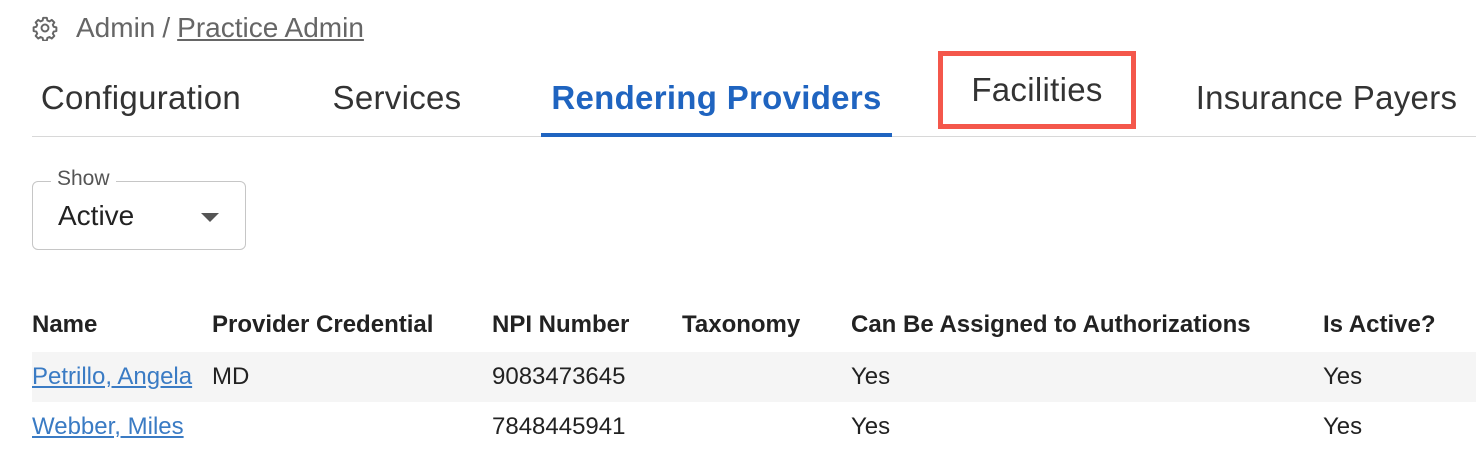 This screenshot has width=1476, height=468. Describe the element at coordinates (561, 324) in the screenshot. I see `column-header-npi: NPI Number` at that location.